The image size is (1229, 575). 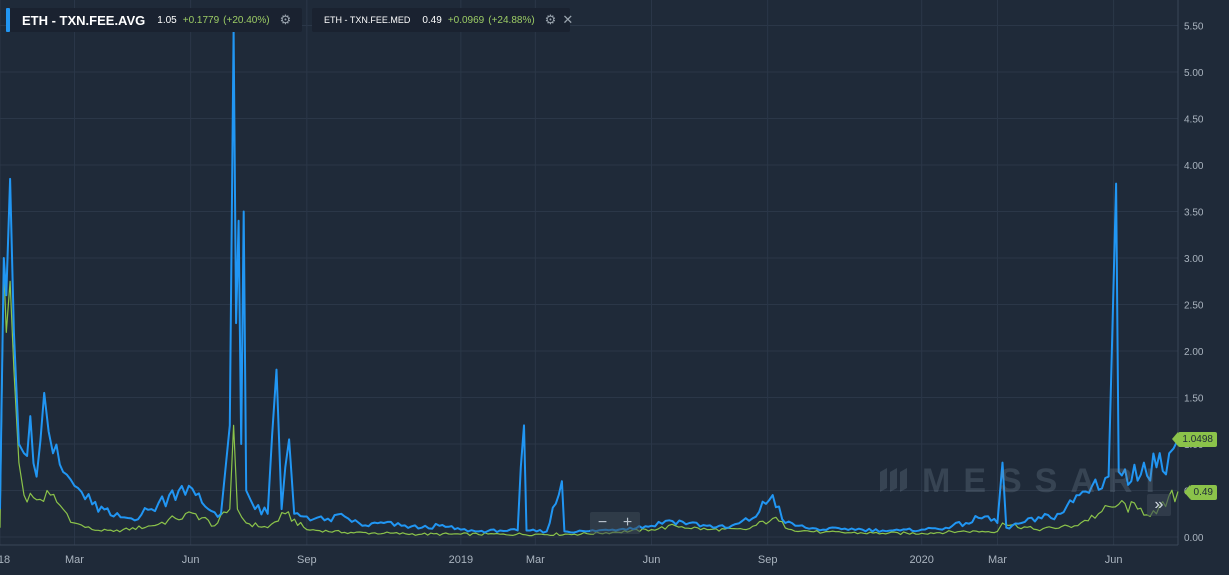 What do you see at coordinates (602, 523) in the screenshot?
I see `zoom-out-button: −` at bounding box center [602, 523].